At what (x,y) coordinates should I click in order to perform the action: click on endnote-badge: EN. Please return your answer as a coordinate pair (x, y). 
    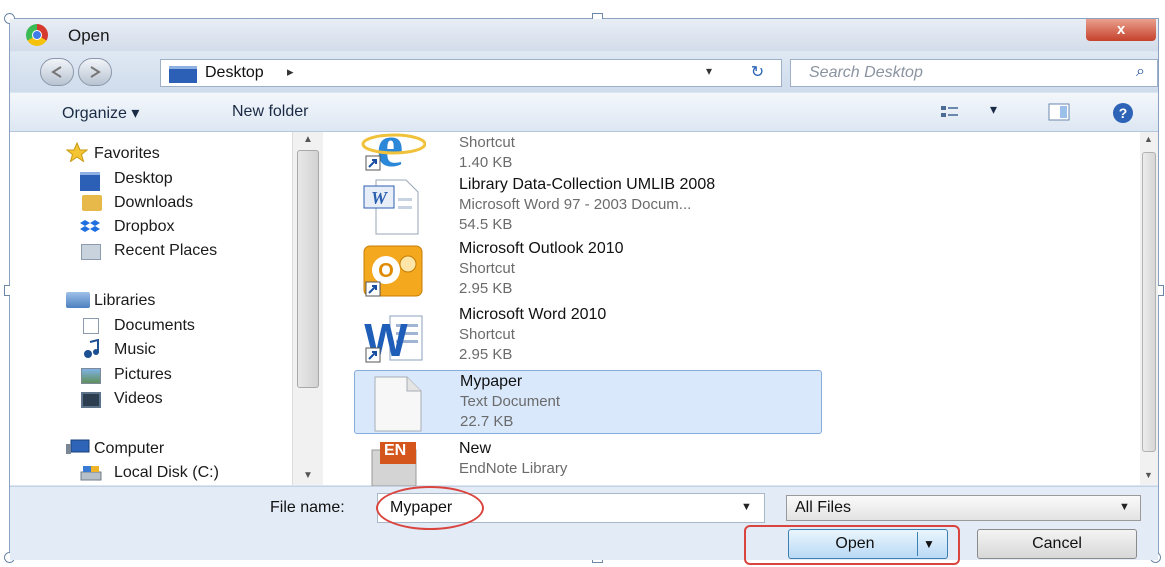
    Looking at the image, I should click on (395, 450).